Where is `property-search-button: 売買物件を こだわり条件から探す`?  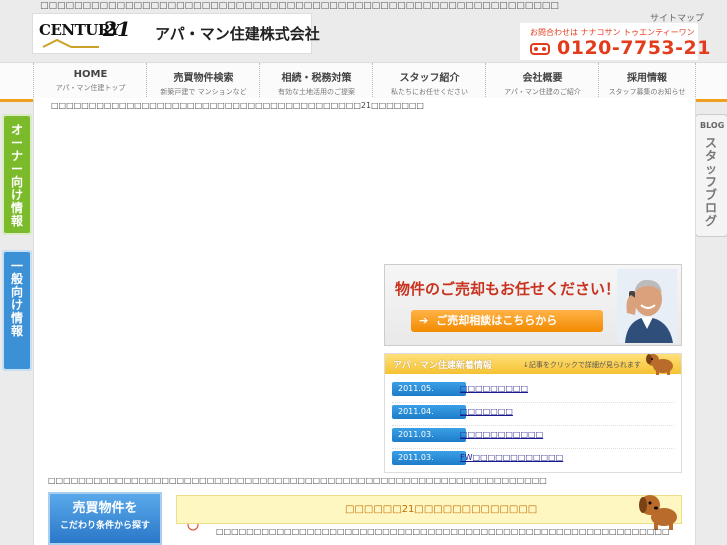 property-search-button: 売買物件を こだわり条件から探す is located at coordinates (105, 518).